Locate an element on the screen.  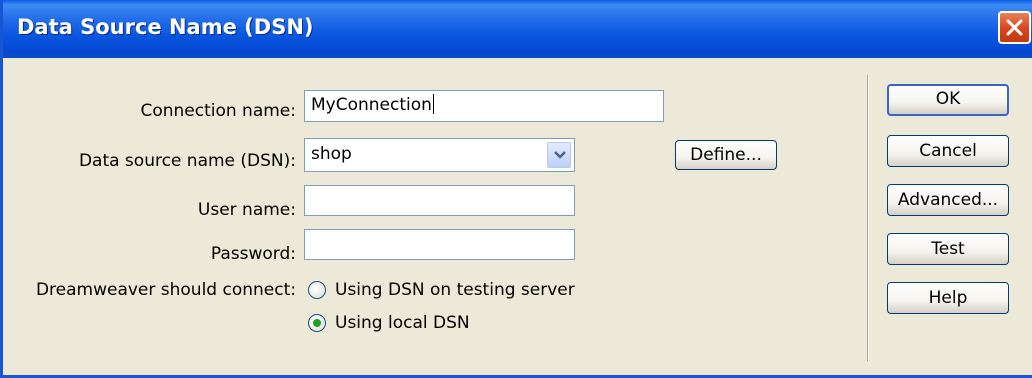
radio-testing-server is located at coordinates (317, 290).